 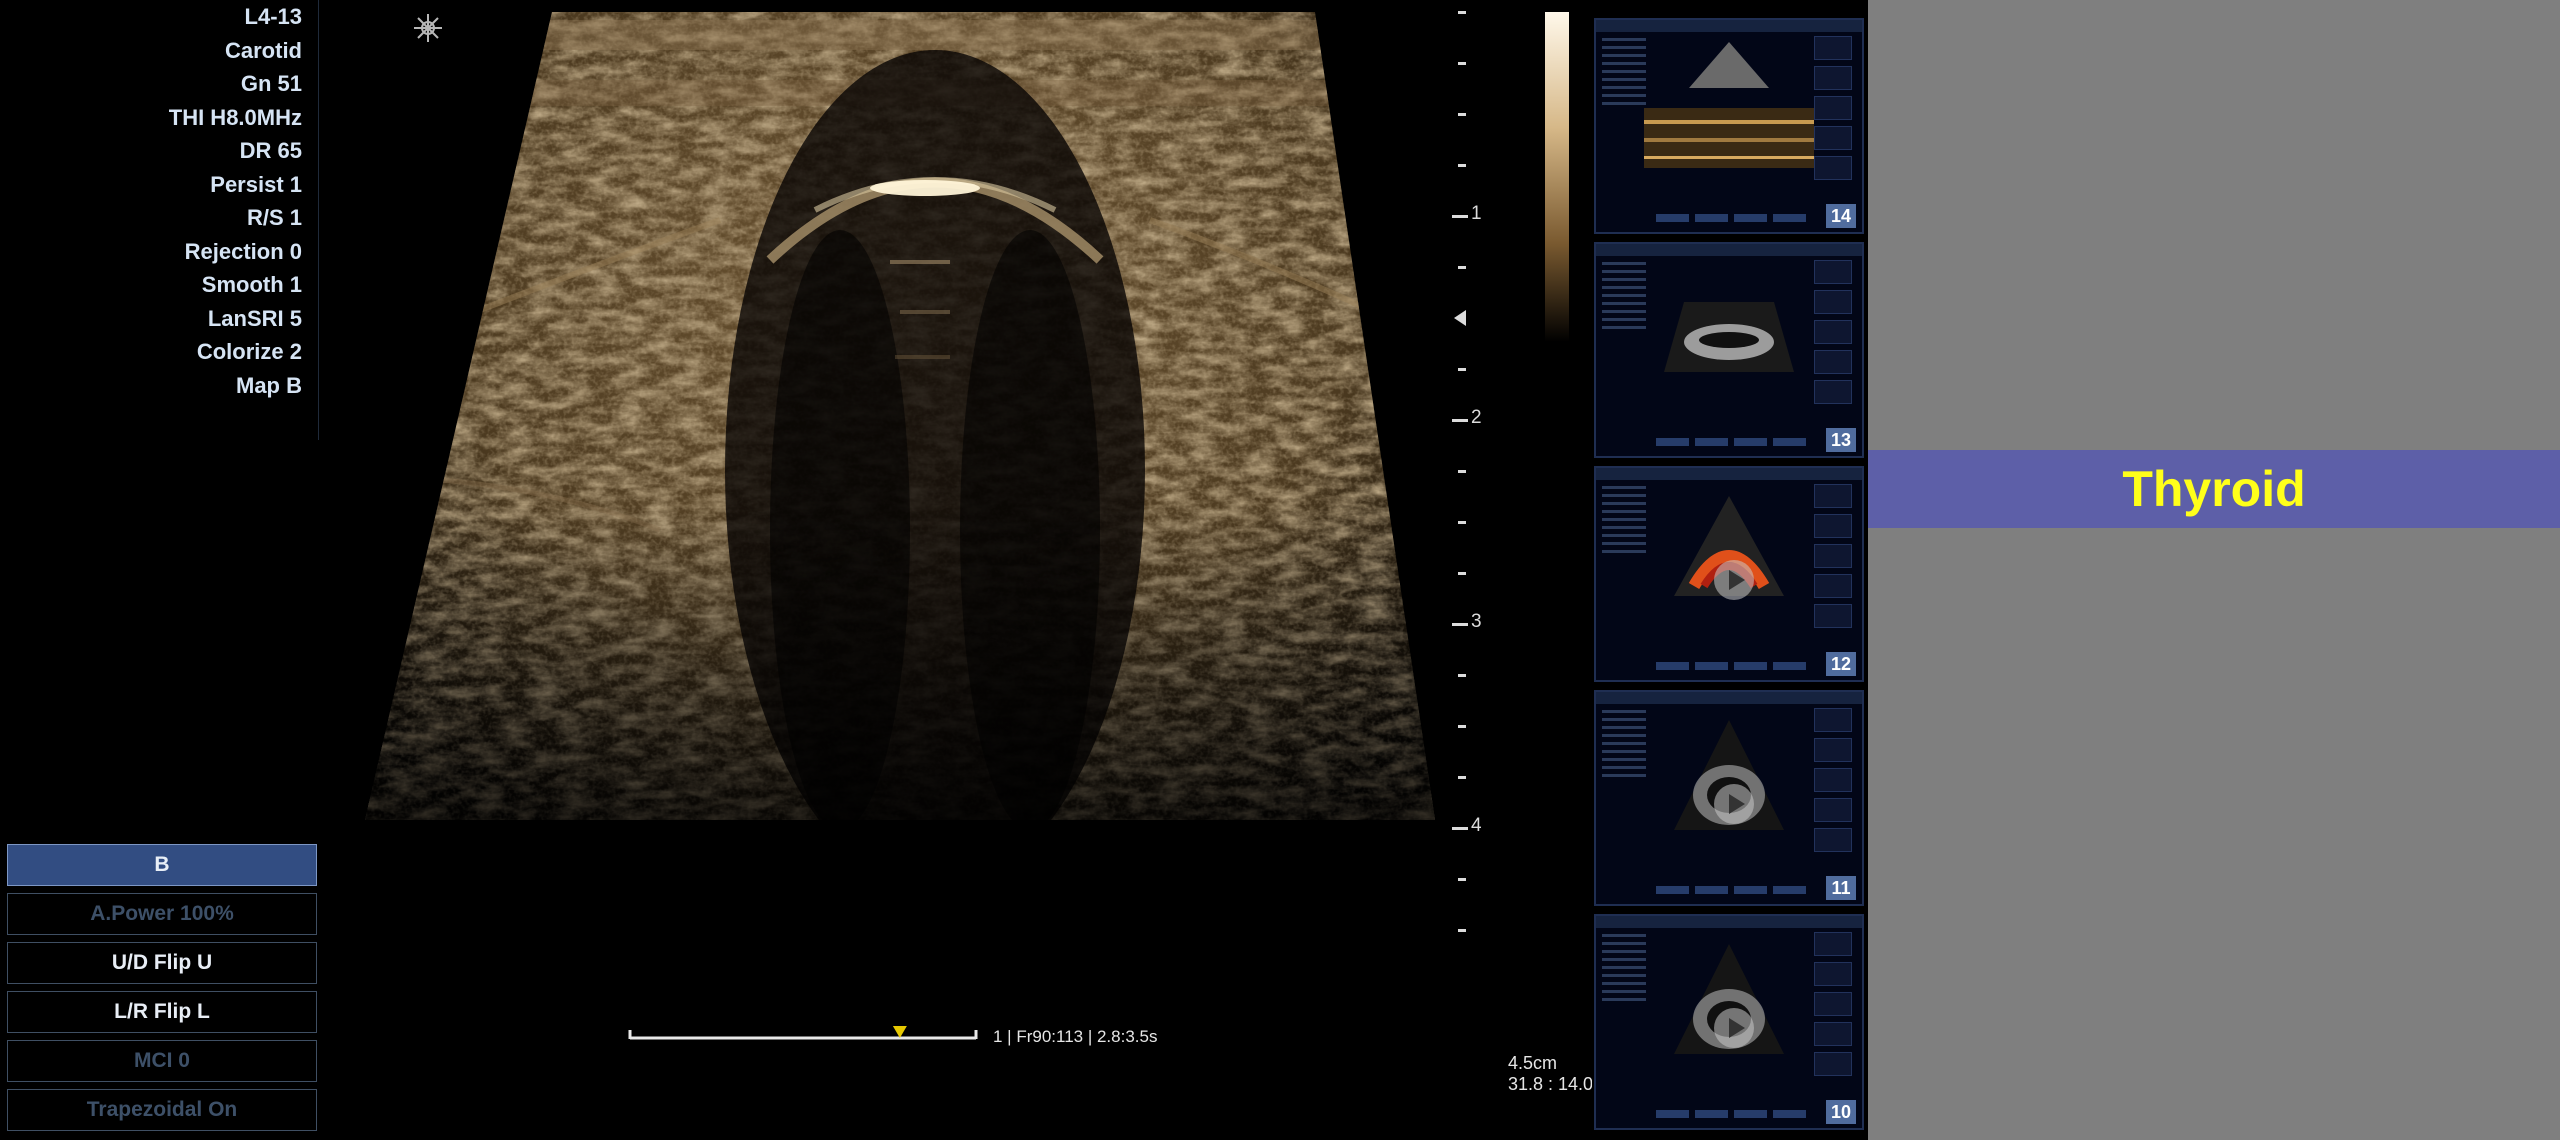 What do you see at coordinates (263, 50) in the screenshot?
I see `param-preset: Carotid` at bounding box center [263, 50].